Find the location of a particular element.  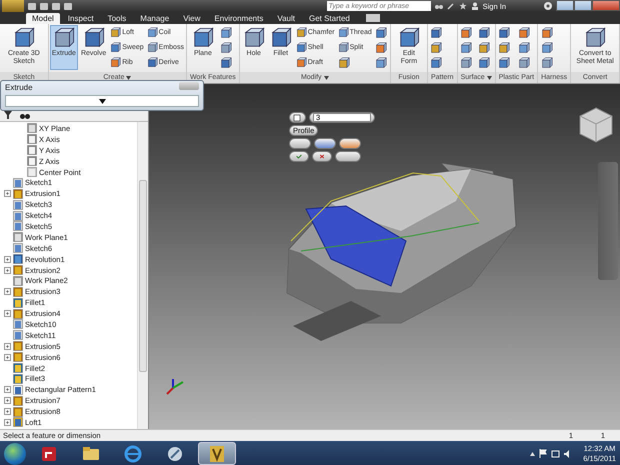

dialog-title: Extrude is located at coordinates (19, 87).